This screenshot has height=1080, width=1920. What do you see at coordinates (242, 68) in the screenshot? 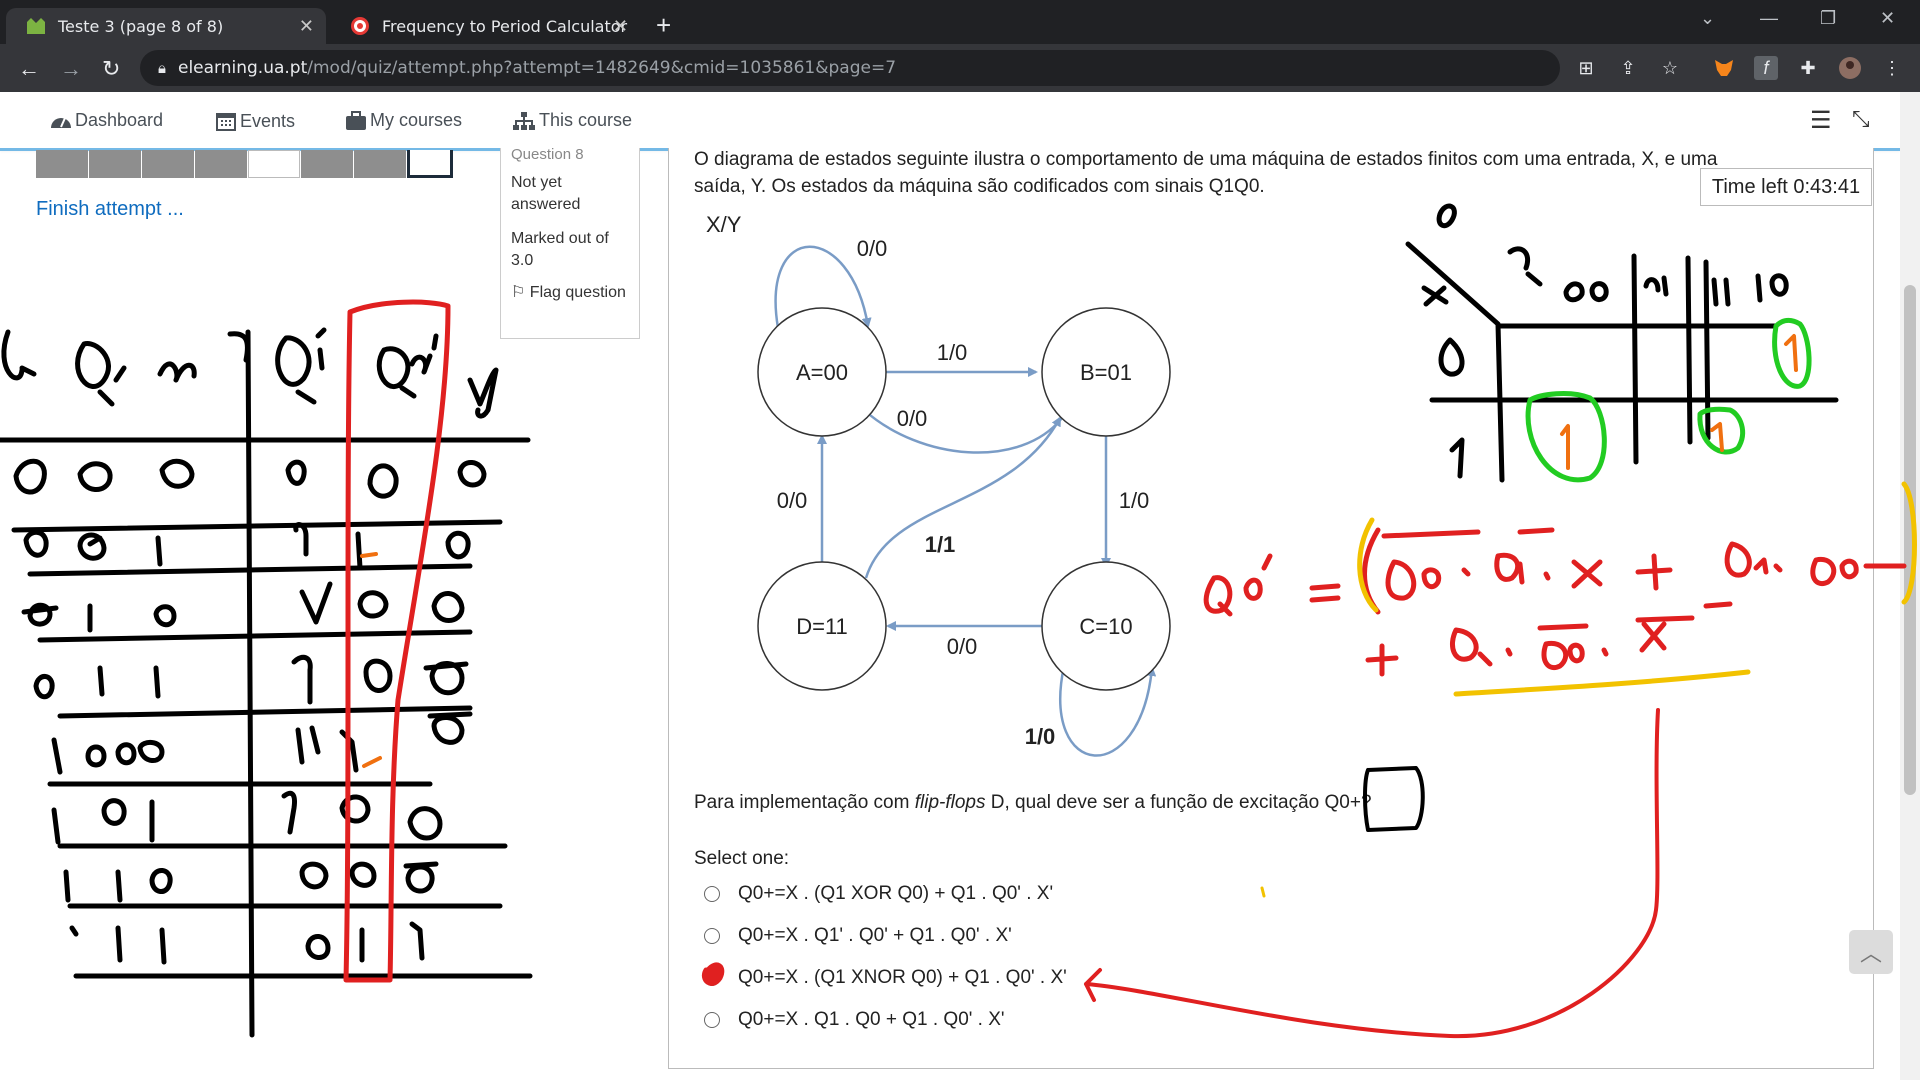
I see `url-host: elearning.ua.pt` at bounding box center [242, 68].